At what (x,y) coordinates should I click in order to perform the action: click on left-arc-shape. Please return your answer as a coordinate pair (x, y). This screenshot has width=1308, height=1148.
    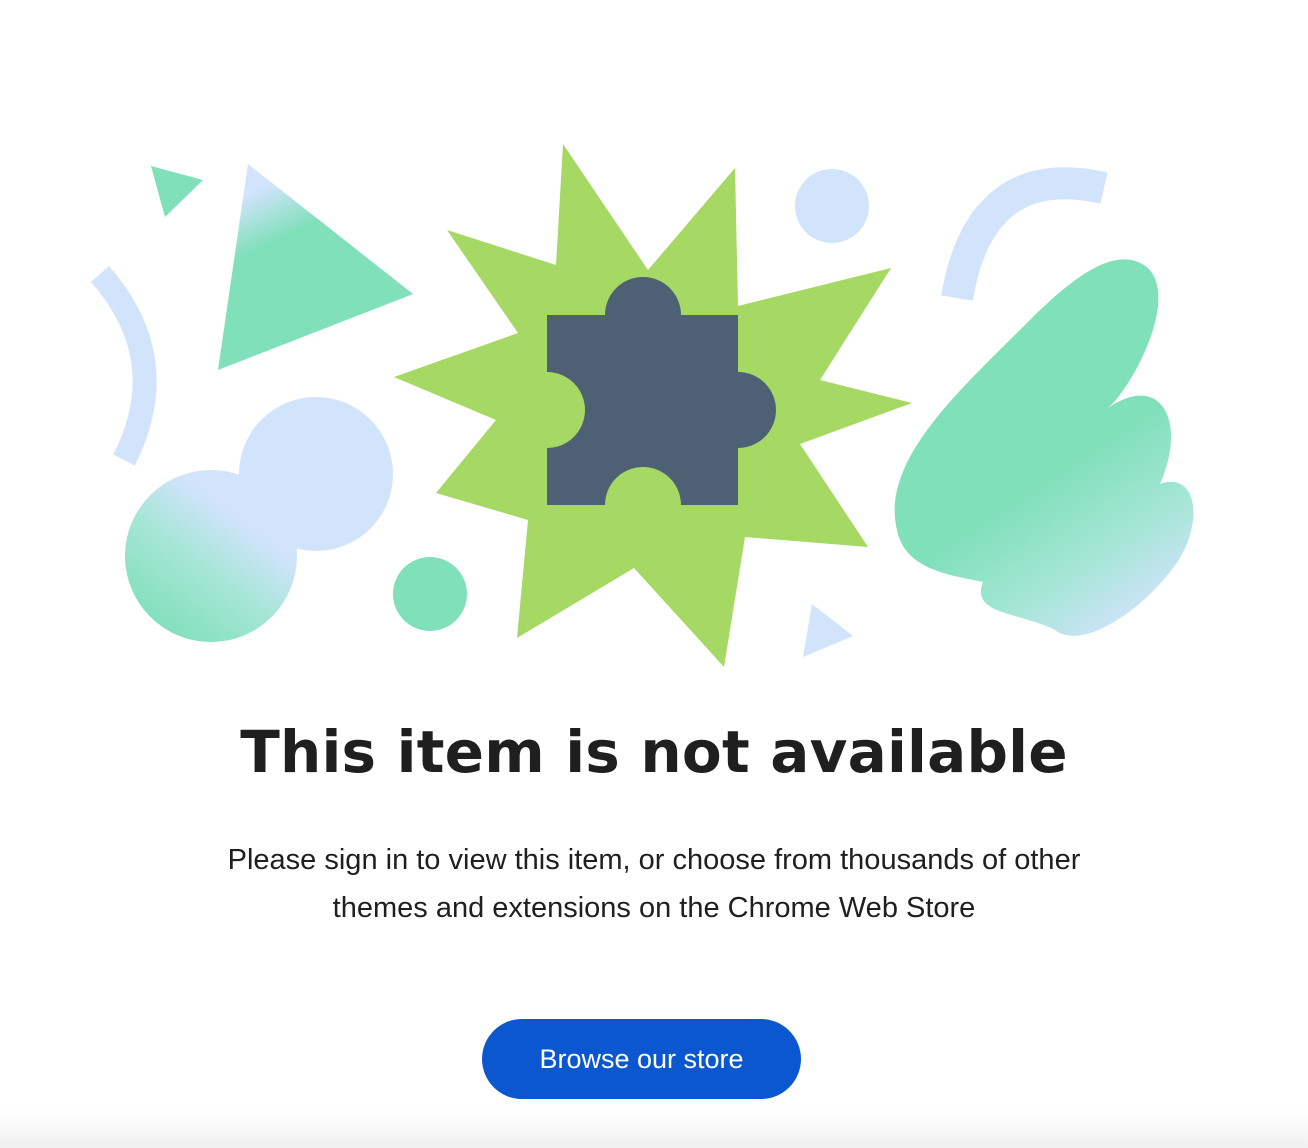
    Looking at the image, I should click on (123, 366).